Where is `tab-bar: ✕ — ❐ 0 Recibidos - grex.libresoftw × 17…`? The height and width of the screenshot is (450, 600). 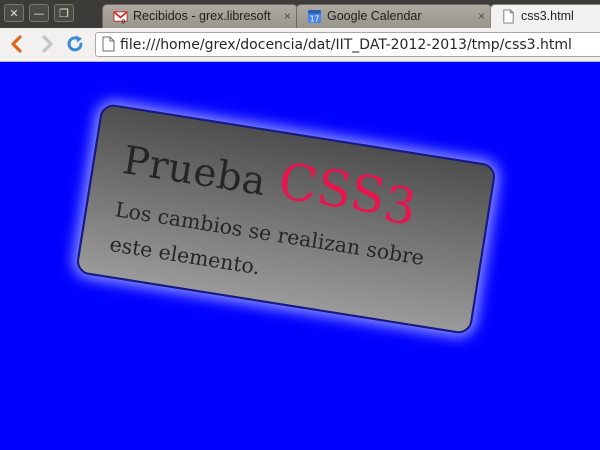
tab-bar: ✕ — ❐ 0 Recibidos - grex.libresoftw × 17… is located at coordinates (300, 14).